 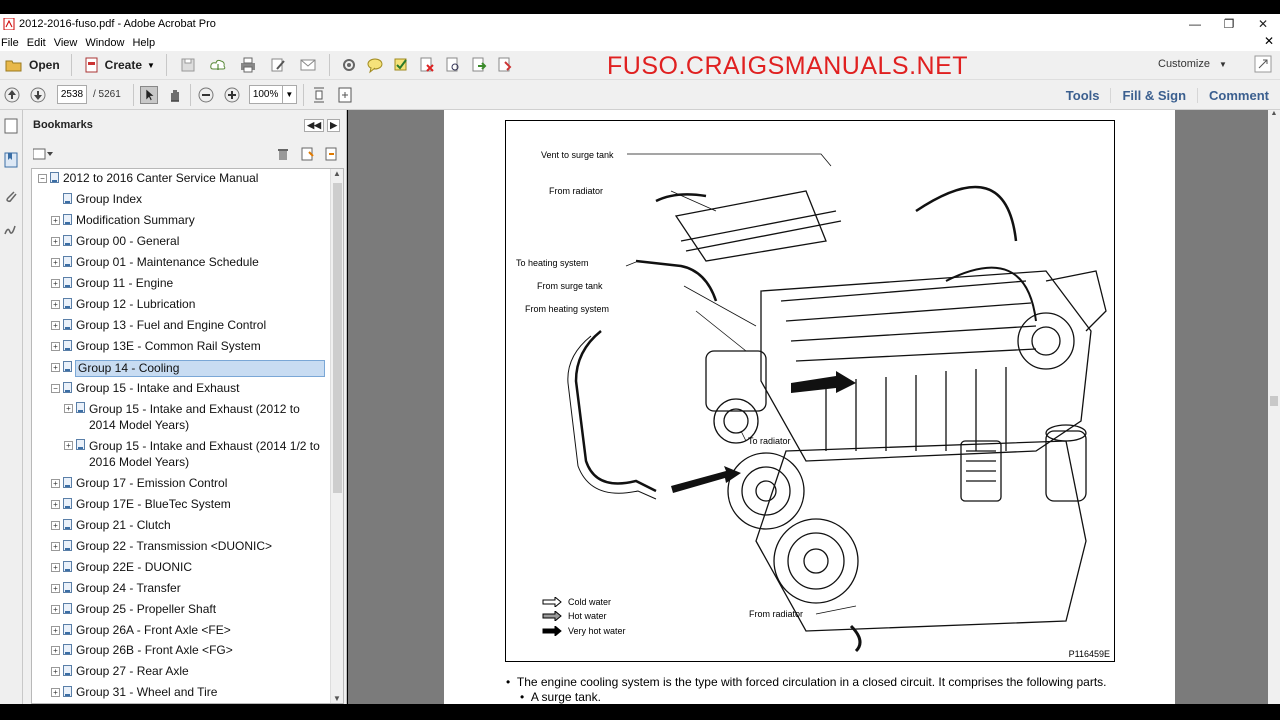 I want to click on bookmark-item: + Group 26A - Front Axle <FE>, so click(x=141, y=633).